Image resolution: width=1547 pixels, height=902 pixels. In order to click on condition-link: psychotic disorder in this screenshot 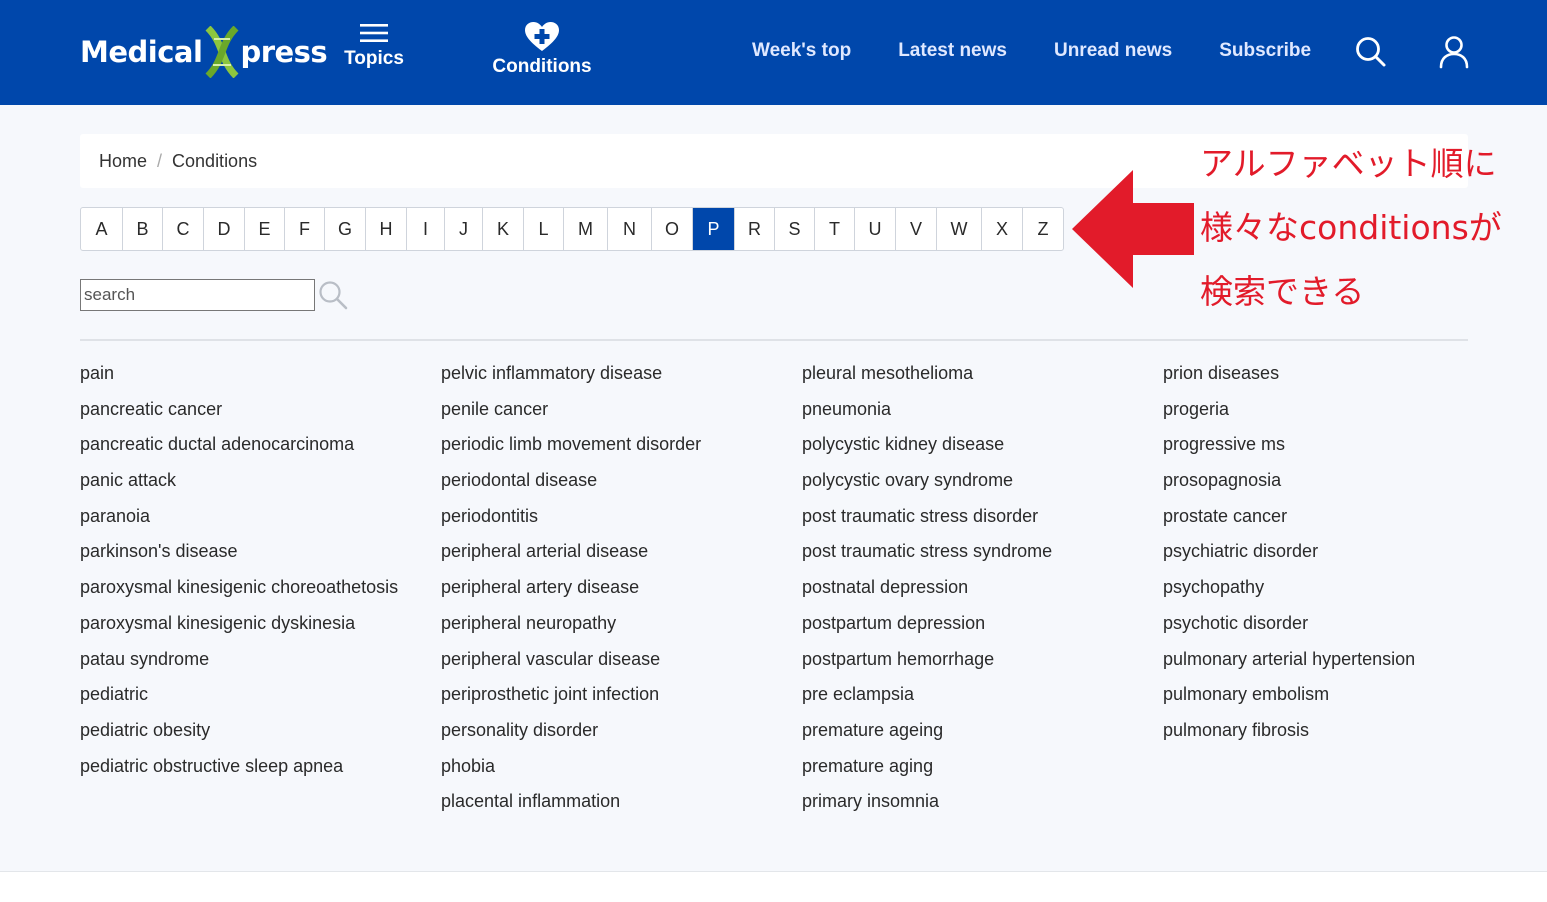, I will do `click(1328, 623)`.